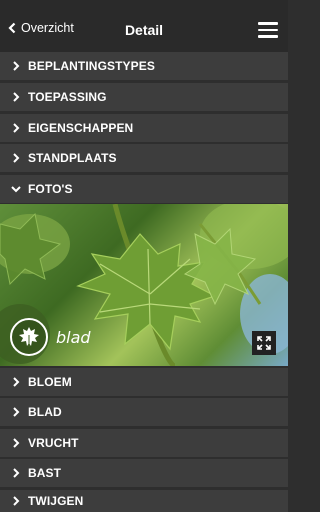 Image resolution: width=320 pixels, height=512 pixels. Describe the element at coordinates (144, 97) in the screenshot. I see `section-toepassing: TOEPASSING` at that location.